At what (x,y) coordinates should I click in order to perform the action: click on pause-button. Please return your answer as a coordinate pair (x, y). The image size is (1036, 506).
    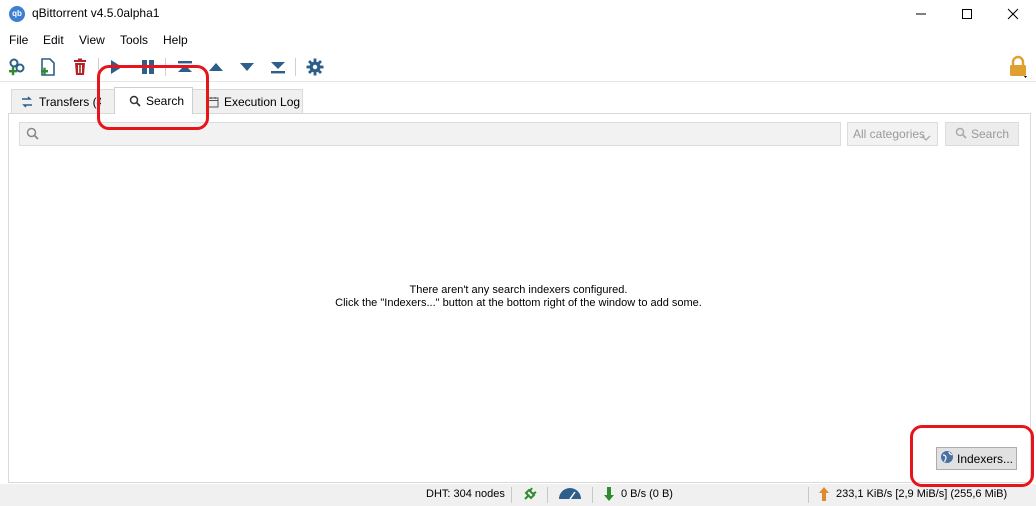
    Looking at the image, I should click on (148, 67).